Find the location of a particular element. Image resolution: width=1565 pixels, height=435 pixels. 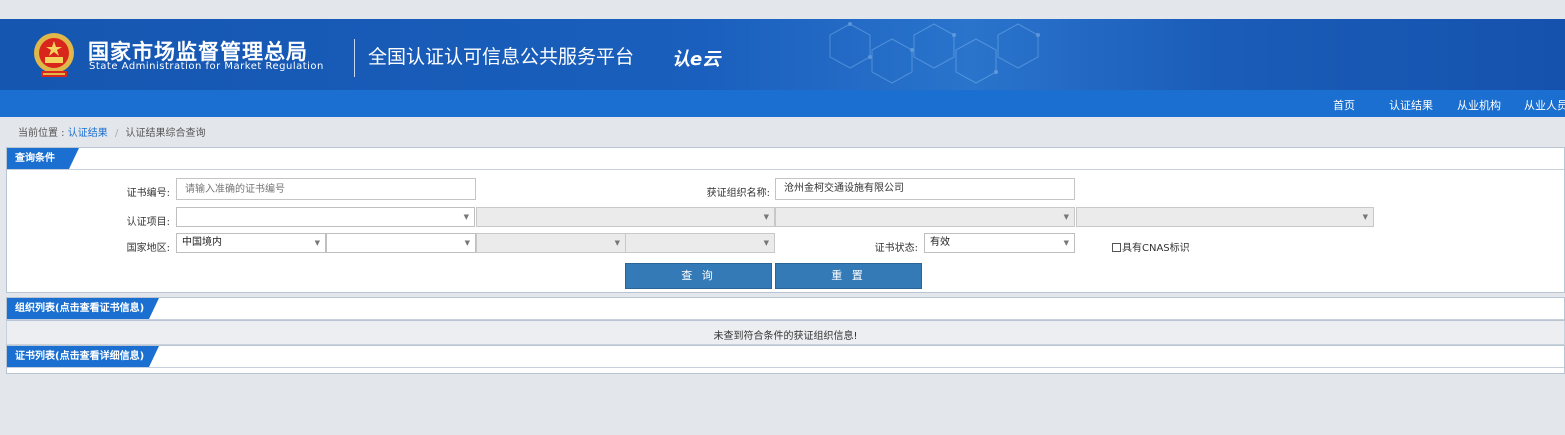

project-label: 认证项目: is located at coordinates (148, 222).